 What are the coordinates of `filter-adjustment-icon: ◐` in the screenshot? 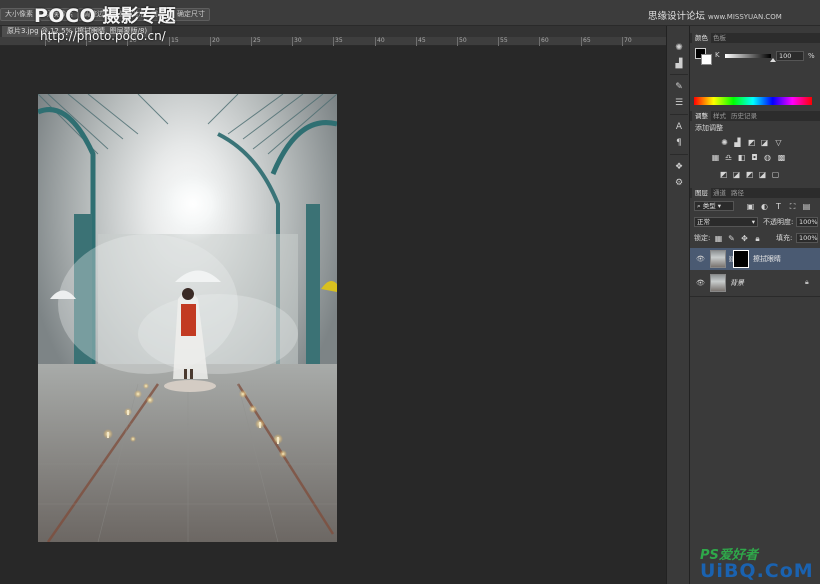 It's located at (764, 206).